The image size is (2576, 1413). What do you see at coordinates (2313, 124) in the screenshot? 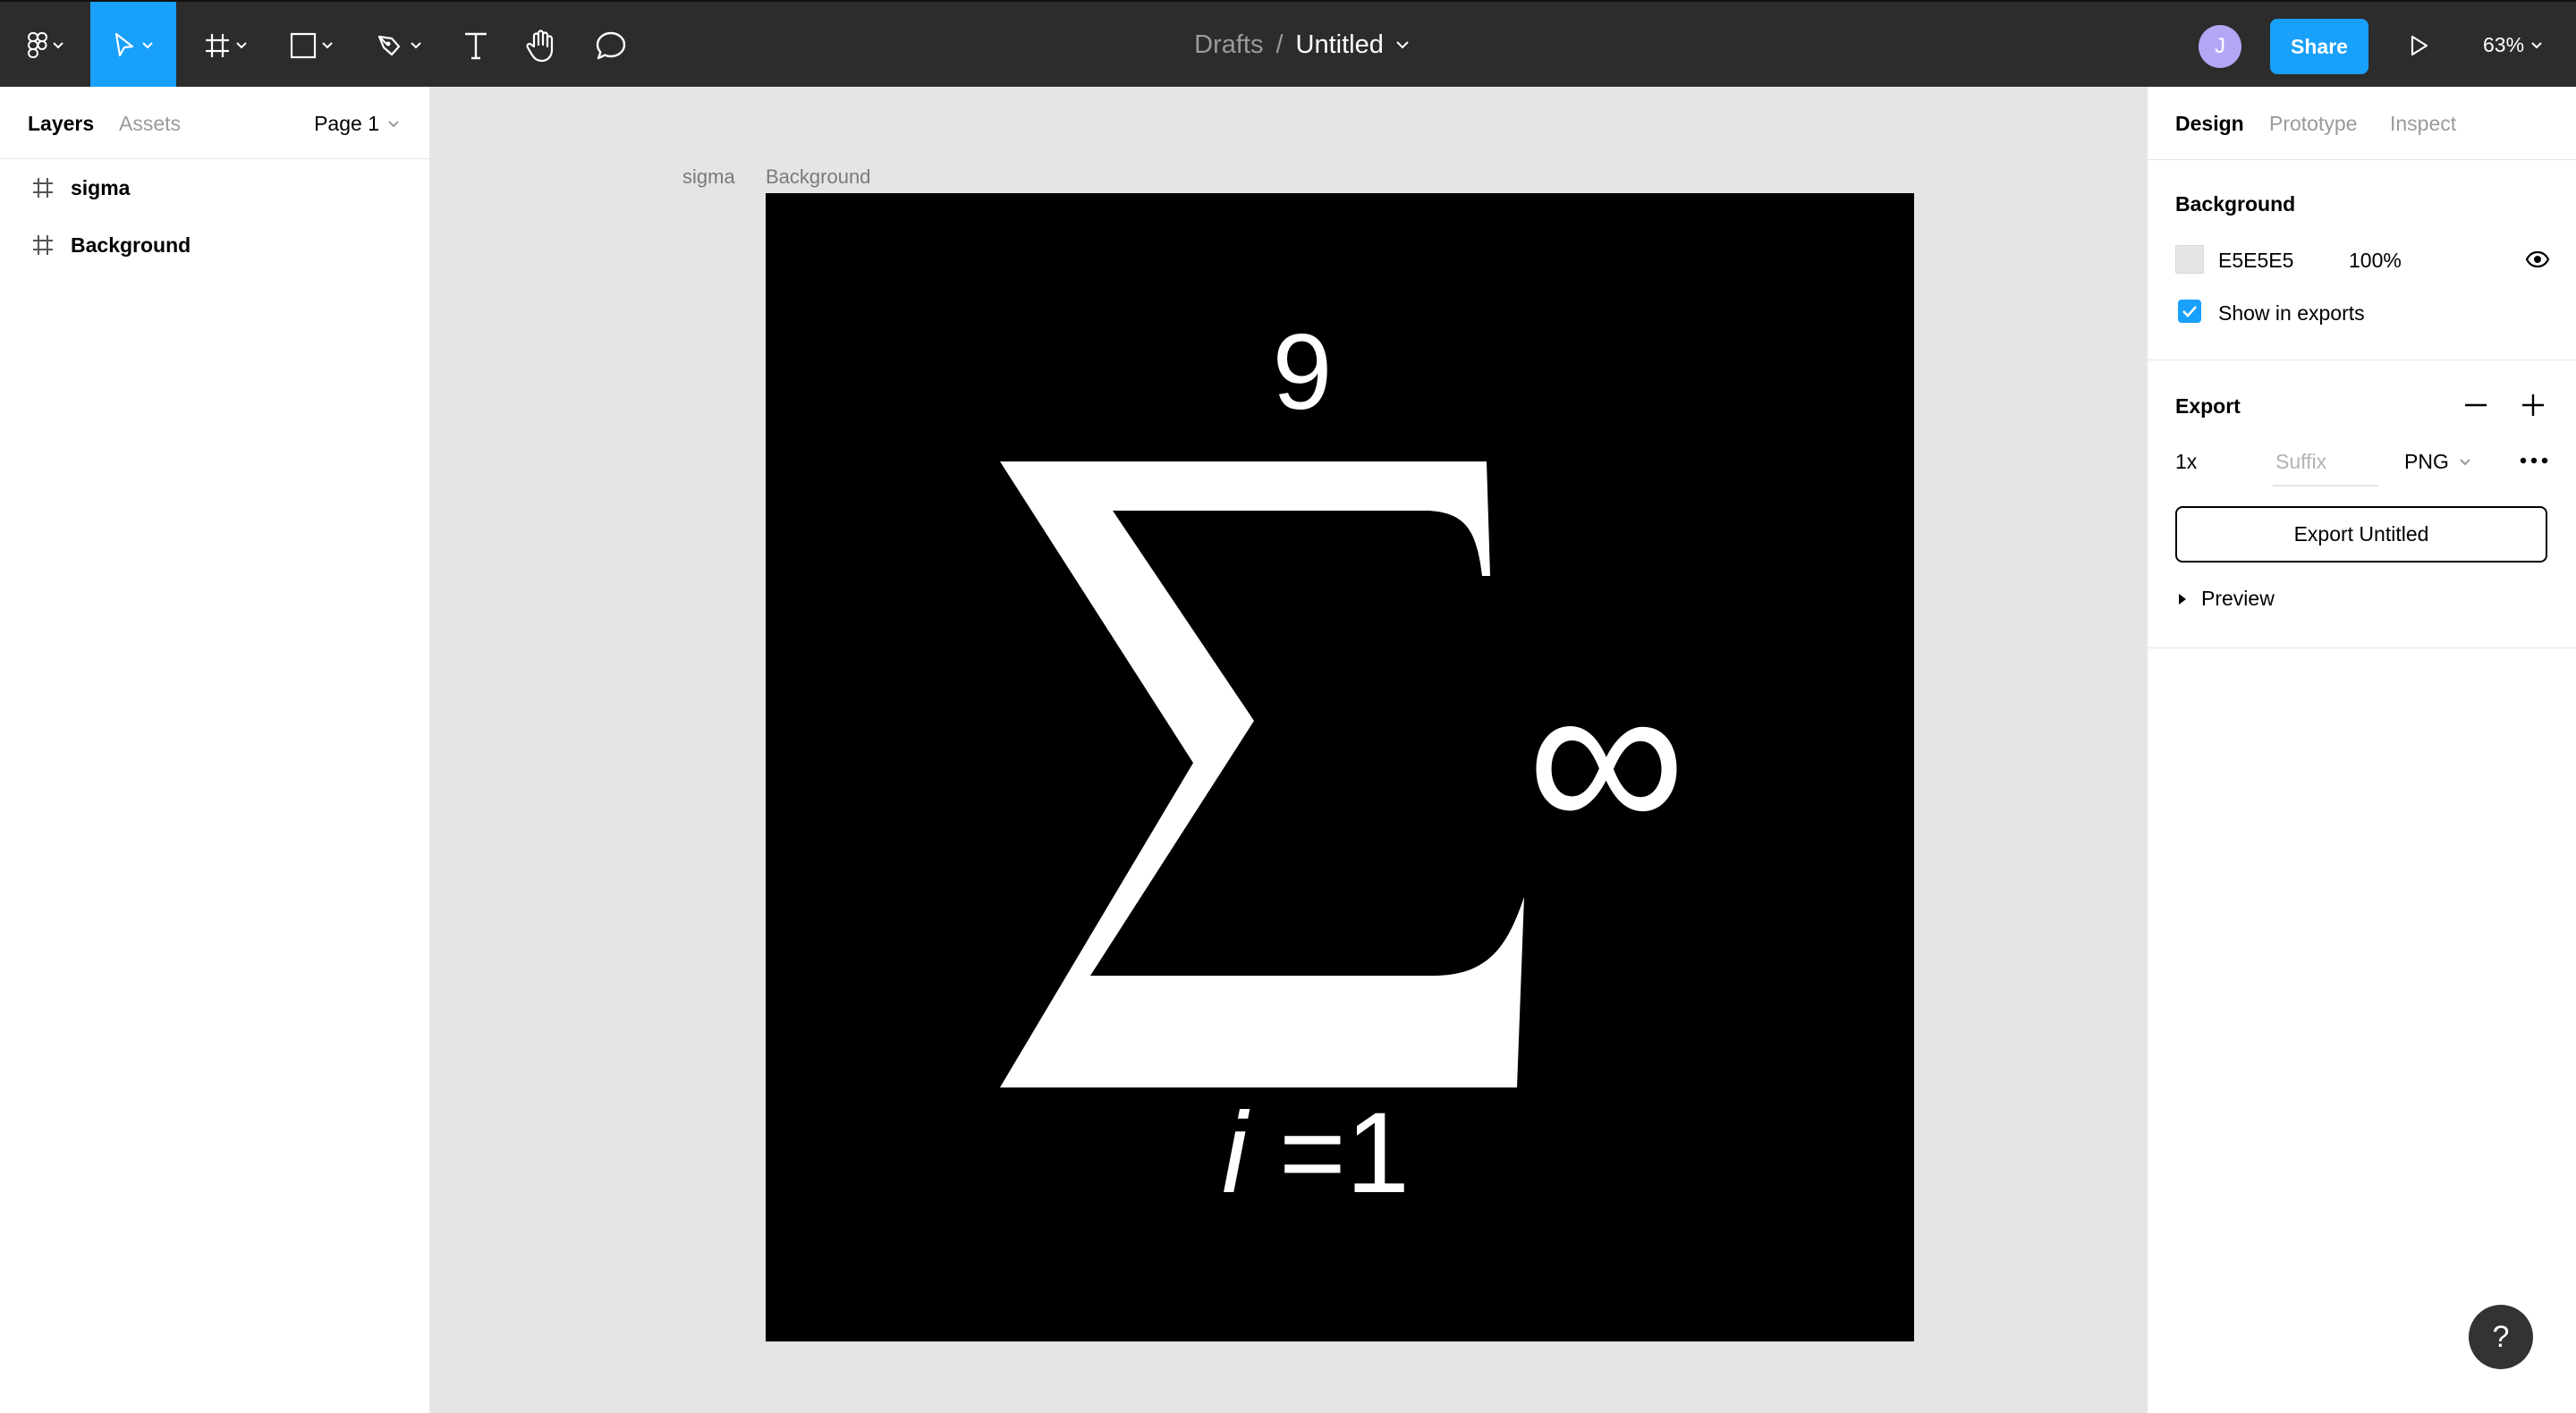
I see `tab-prototype: Prototype` at bounding box center [2313, 124].